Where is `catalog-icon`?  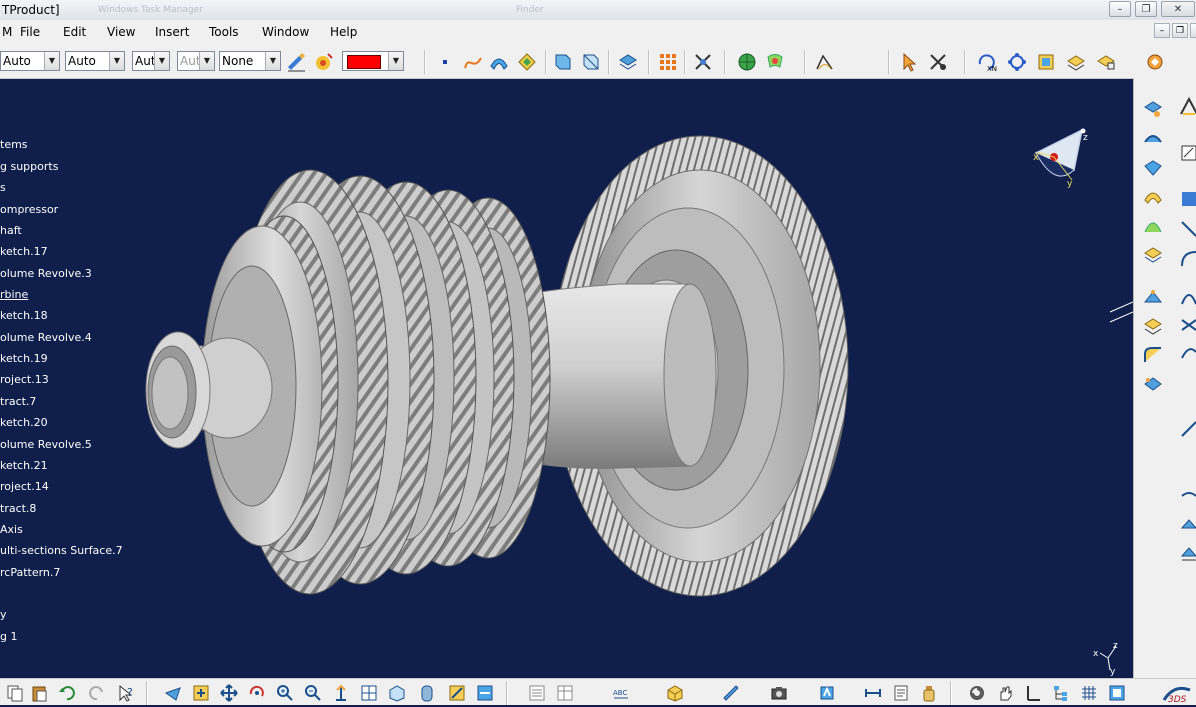 catalog-icon is located at coordinates (1046, 62).